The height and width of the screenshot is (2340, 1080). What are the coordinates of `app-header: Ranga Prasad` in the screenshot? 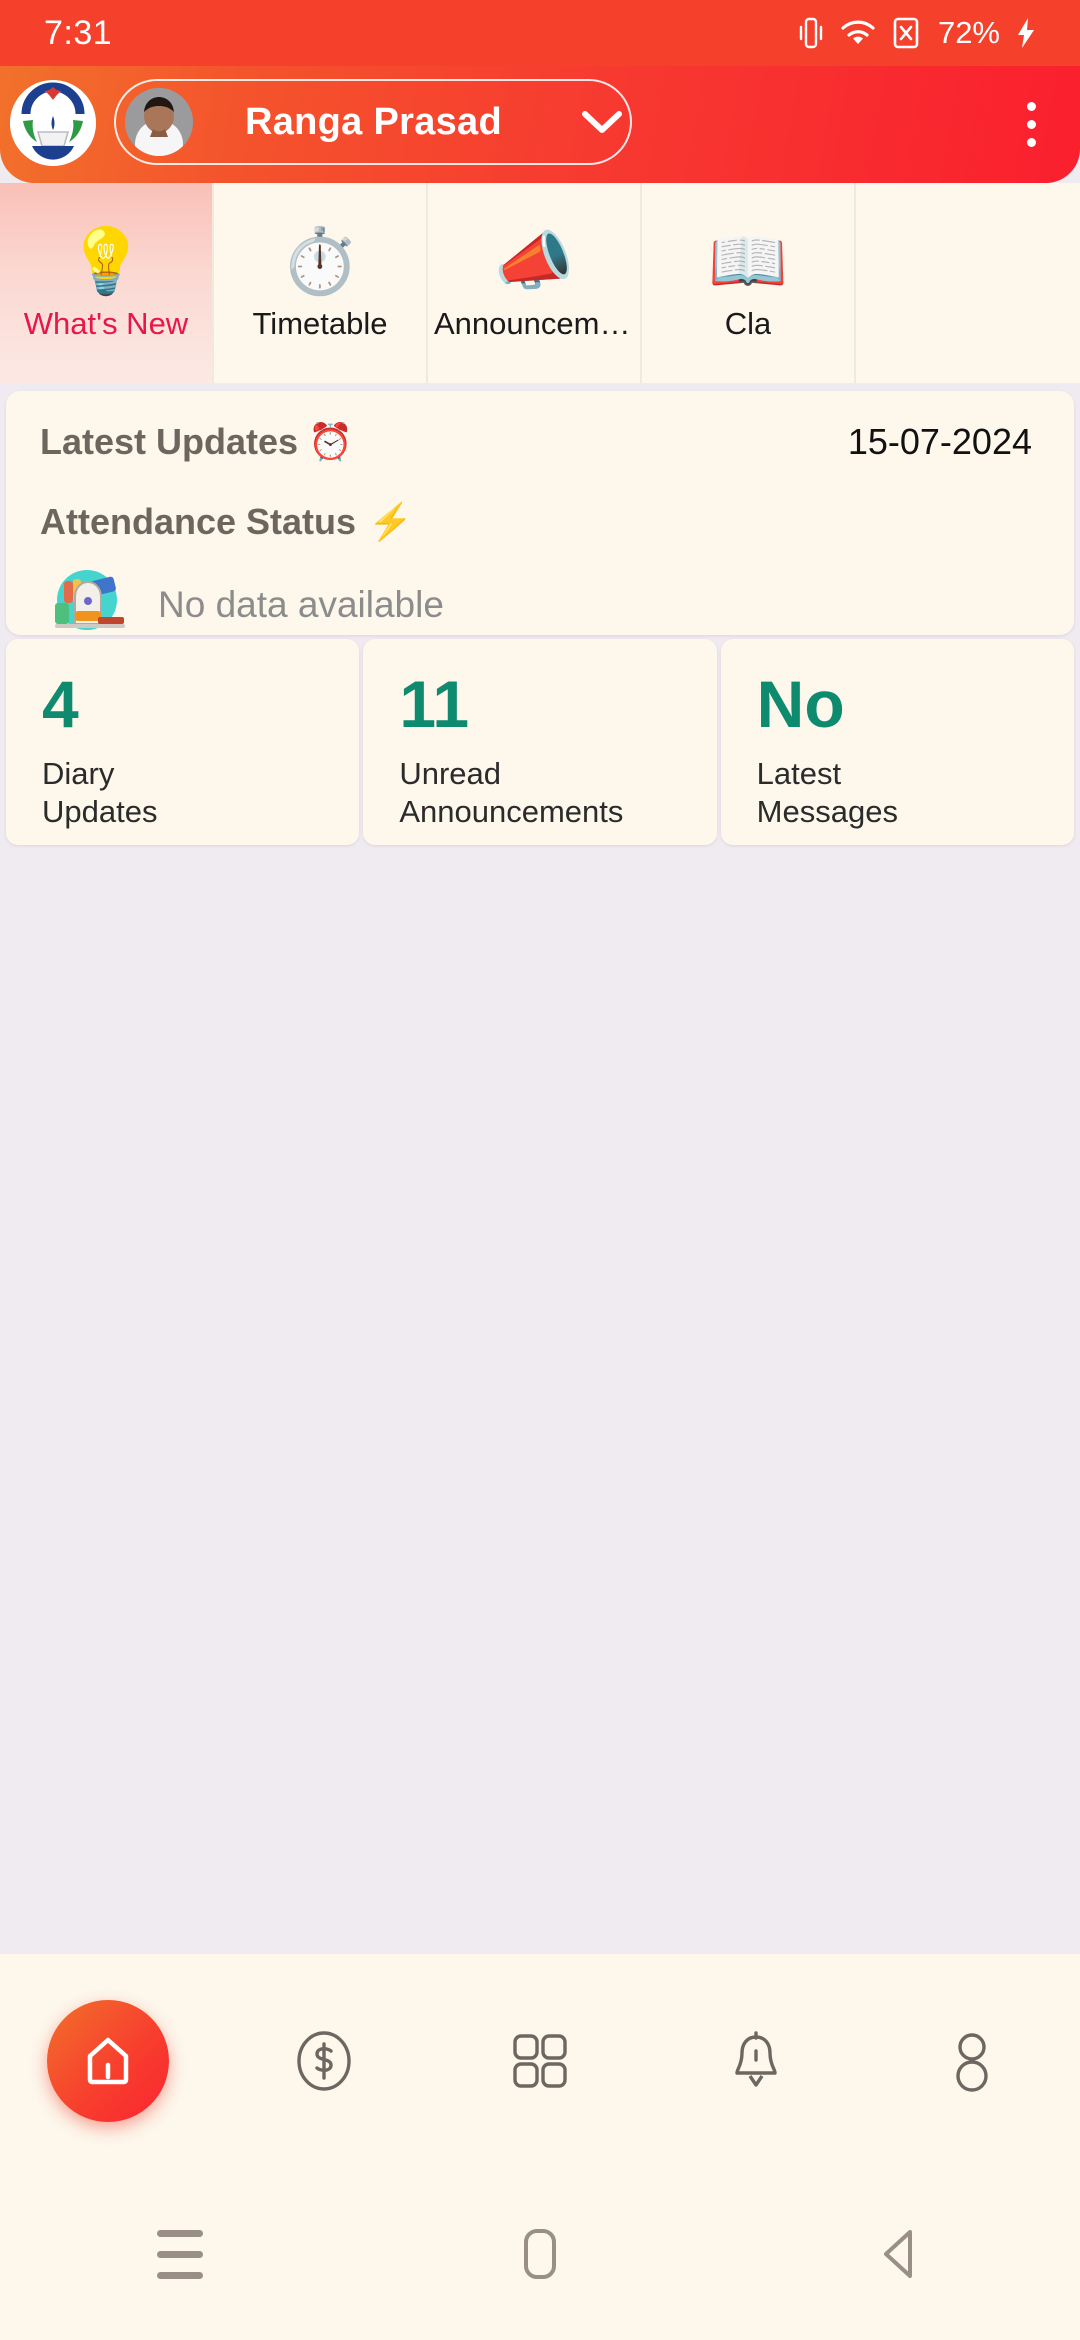 It's located at (540, 124).